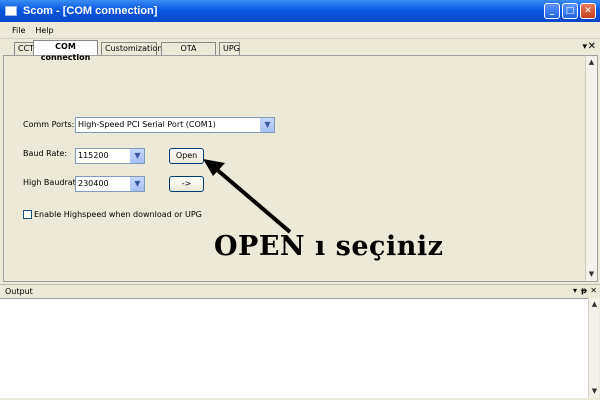 The image size is (600, 400). I want to click on output-vertical-scrollbar: ▲ ▼, so click(593, 348).